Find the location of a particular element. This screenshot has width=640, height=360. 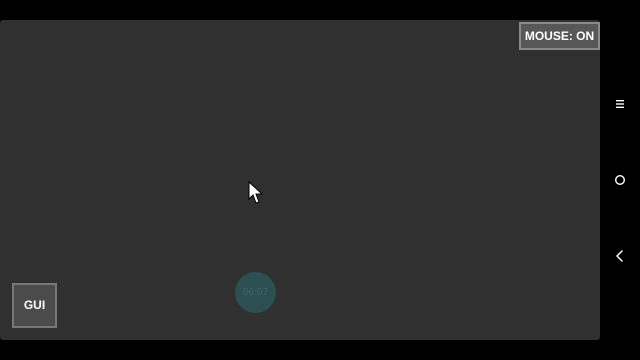

clock-bubble: 06:07 is located at coordinates (255, 292).